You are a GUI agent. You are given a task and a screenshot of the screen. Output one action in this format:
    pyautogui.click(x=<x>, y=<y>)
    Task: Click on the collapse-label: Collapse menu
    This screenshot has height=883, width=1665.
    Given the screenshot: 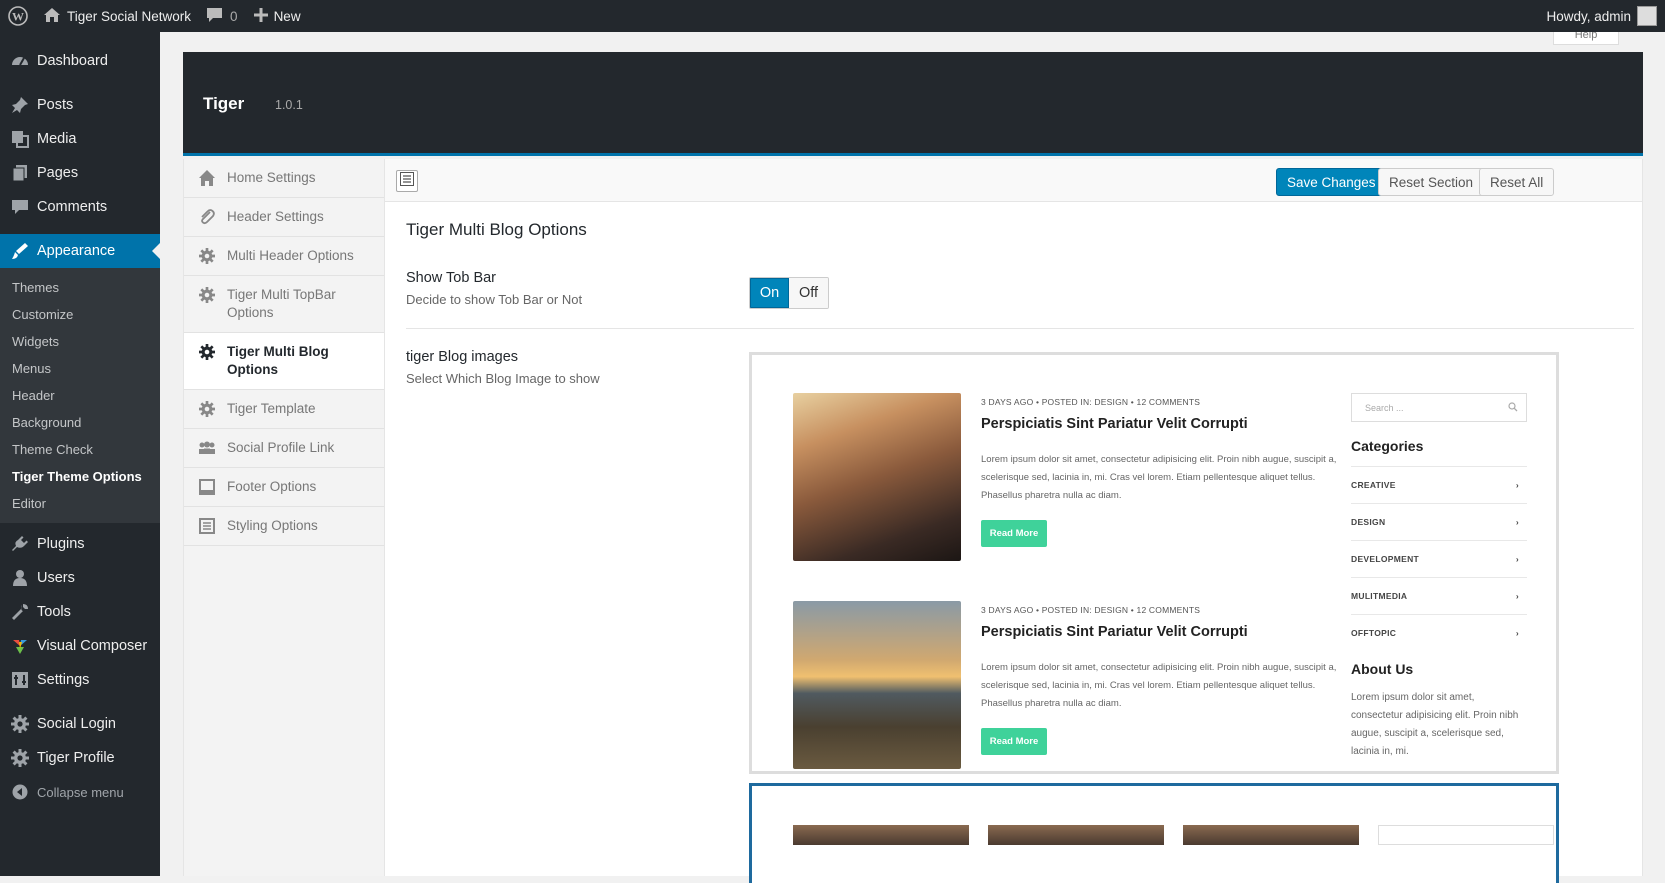 What is the action you would take?
    pyautogui.click(x=80, y=792)
    